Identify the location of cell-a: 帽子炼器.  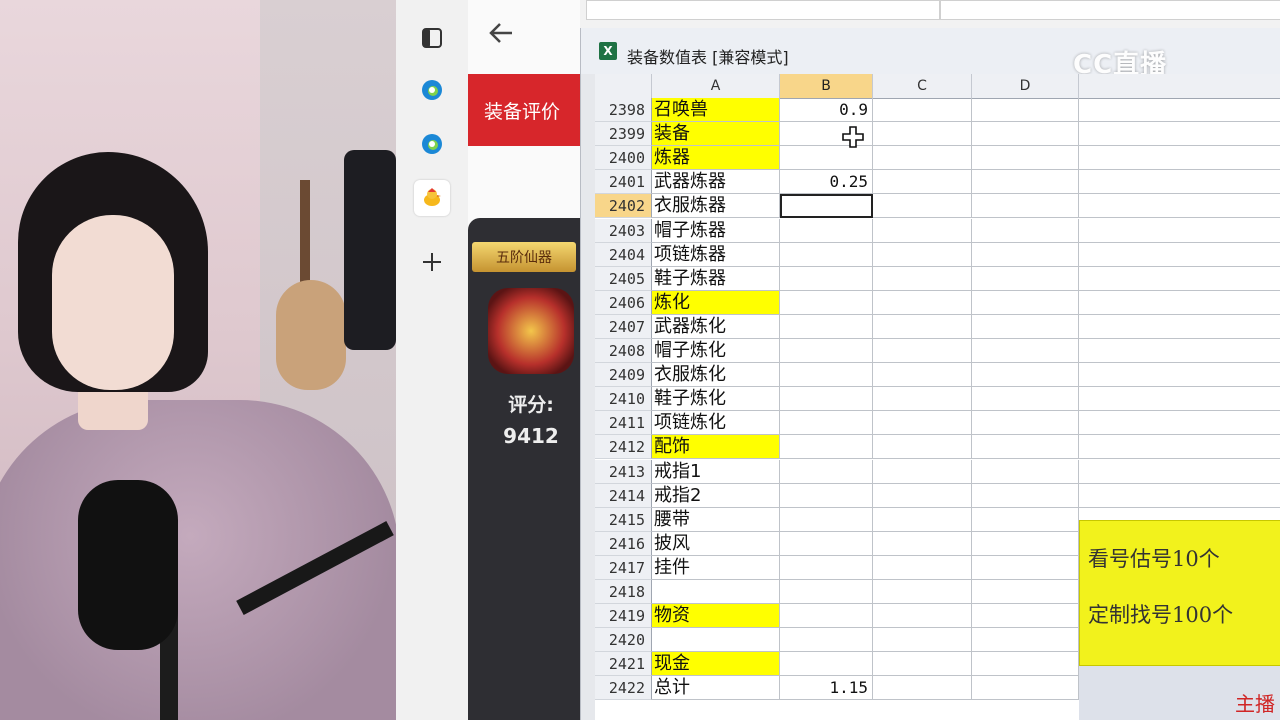
(716, 230).